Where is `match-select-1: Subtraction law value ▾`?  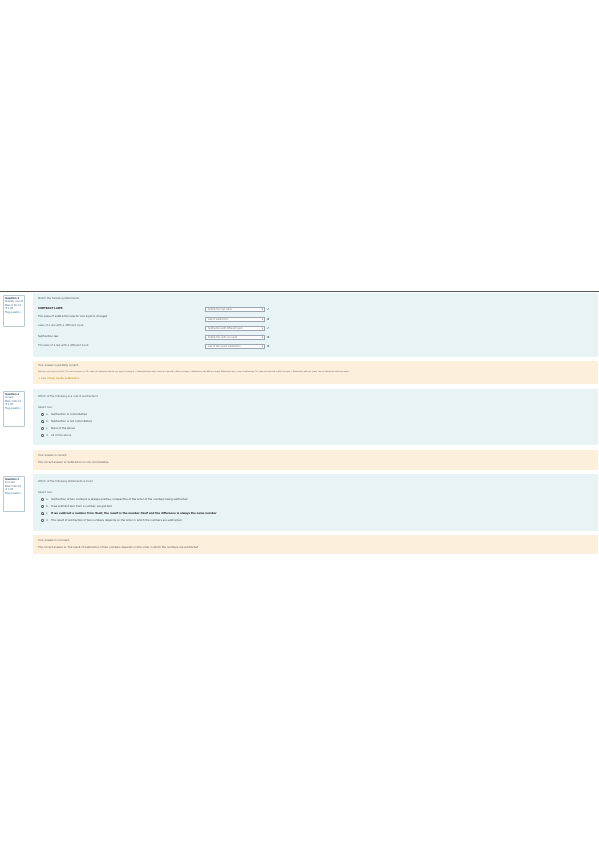 match-select-1: Subtraction law value ▾ is located at coordinates (235, 309).